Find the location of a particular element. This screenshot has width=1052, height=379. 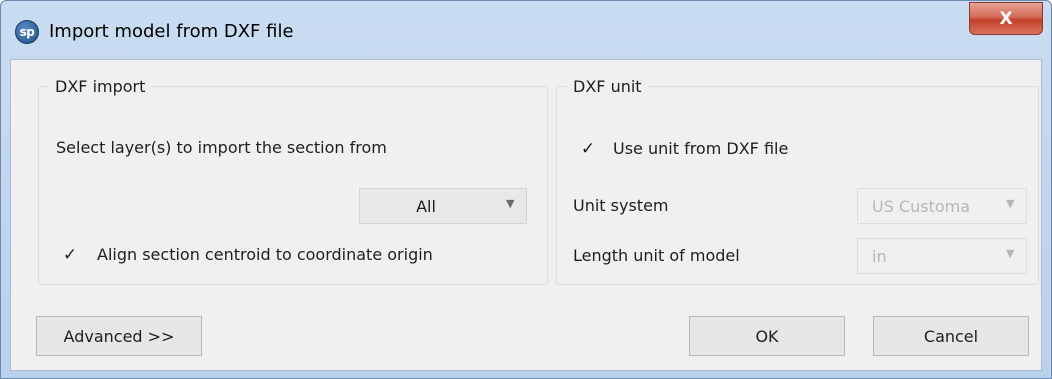

advanced-button: Advanced >> is located at coordinates (119, 336).